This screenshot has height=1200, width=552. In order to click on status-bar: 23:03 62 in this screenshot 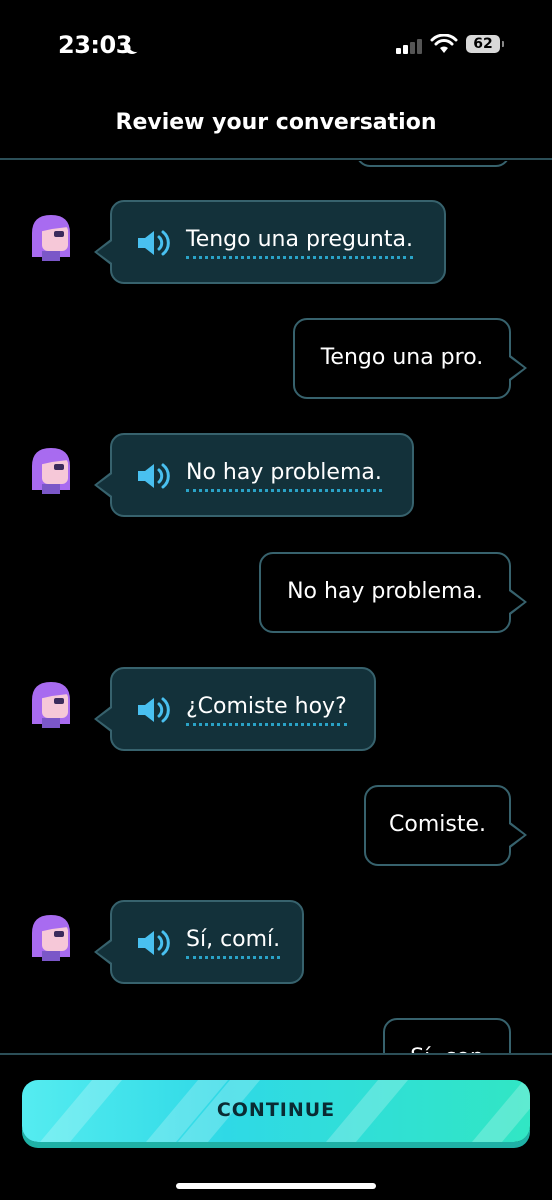, I will do `click(276, 45)`.